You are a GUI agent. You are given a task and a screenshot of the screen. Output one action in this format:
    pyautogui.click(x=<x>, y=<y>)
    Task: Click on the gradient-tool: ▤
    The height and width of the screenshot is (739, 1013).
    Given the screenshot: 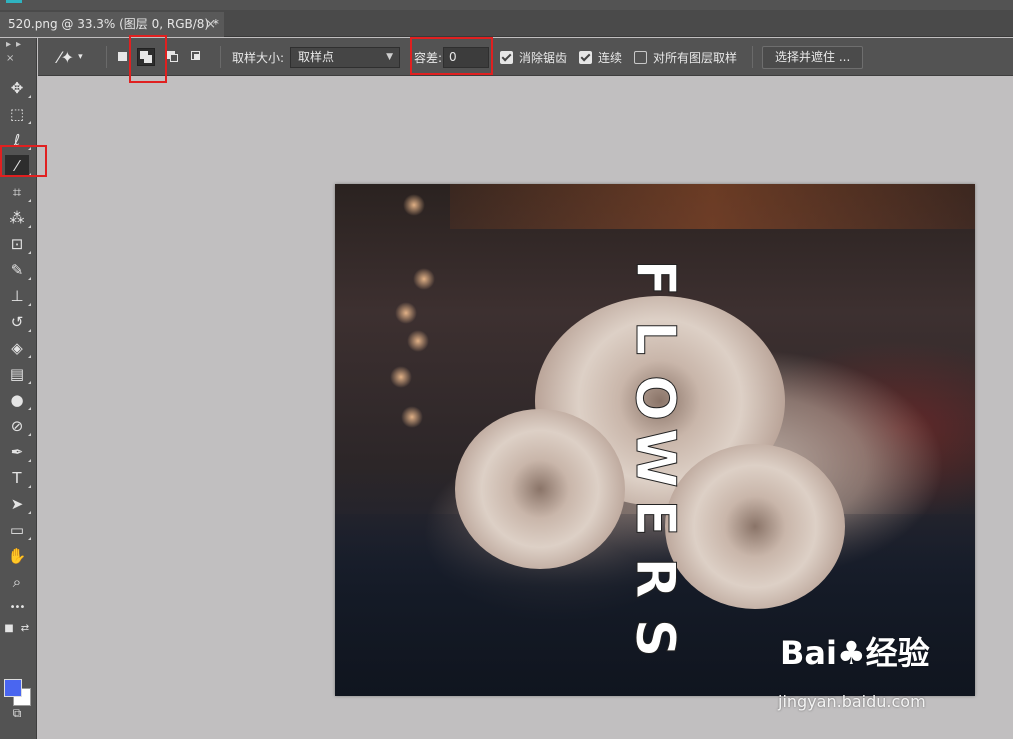 What is the action you would take?
    pyautogui.click(x=18, y=374)
    